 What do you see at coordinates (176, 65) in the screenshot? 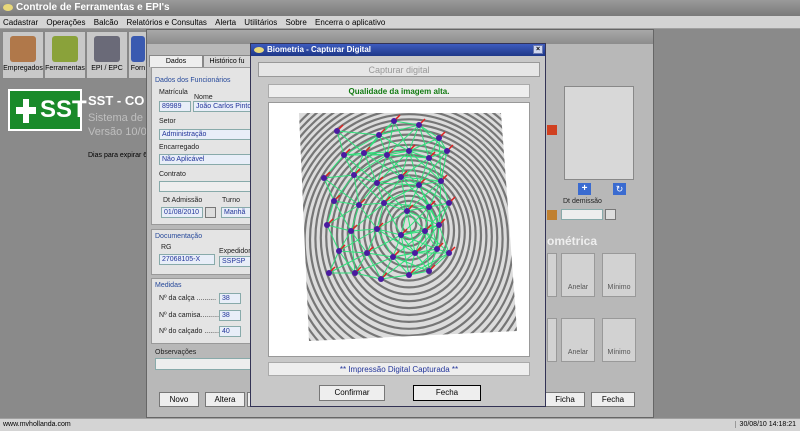
I see `tab-dados-cadastrais: Dados cadastrais` at bounding box center [176, 65].